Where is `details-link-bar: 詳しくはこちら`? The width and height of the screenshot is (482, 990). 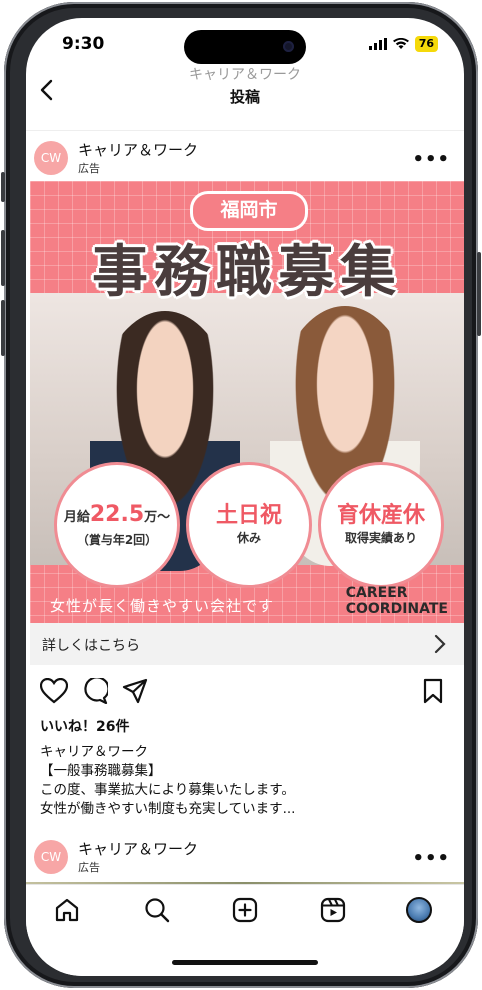
details-link-bar: 詳しくはこちら is located at coordinates (247, 644).